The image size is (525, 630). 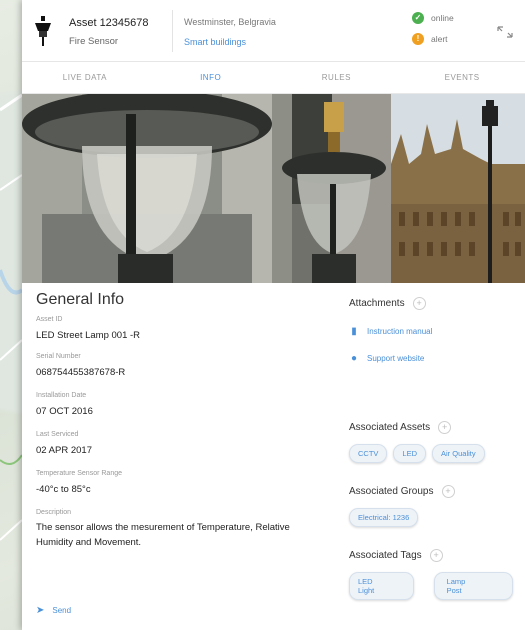 I want to click on chip-asset: Air Quality, so click(x=458, y=453).